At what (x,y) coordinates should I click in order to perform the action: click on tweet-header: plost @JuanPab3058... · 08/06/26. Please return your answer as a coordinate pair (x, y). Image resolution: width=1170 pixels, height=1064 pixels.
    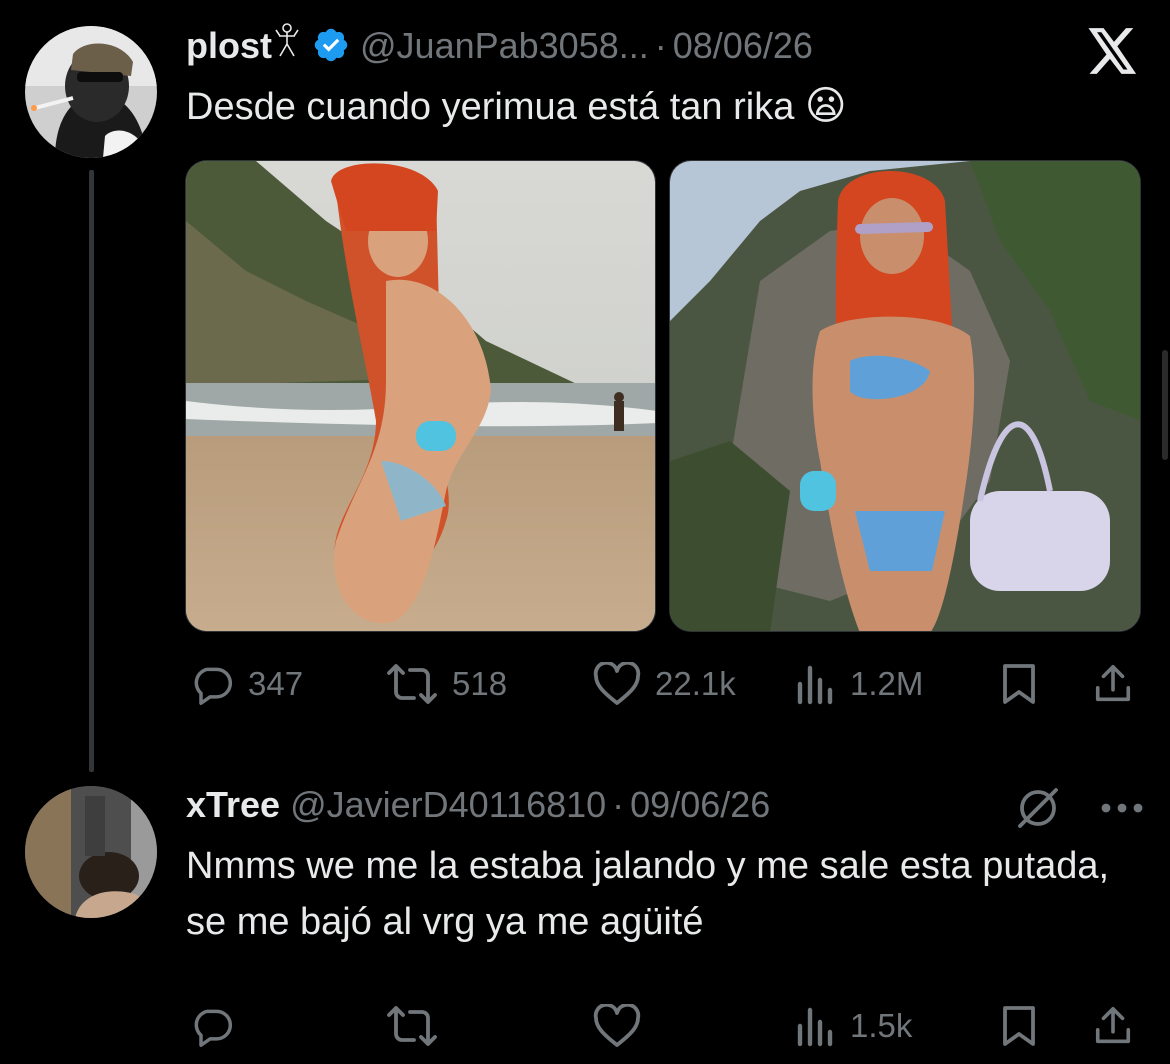
    Looking at the image, I should click on (499, 44).